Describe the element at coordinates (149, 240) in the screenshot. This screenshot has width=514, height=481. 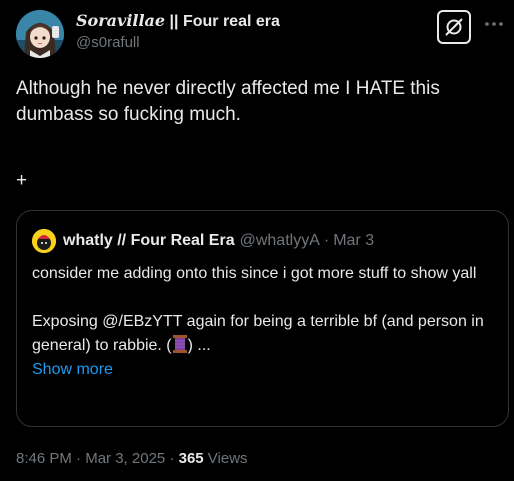
I see `quoted-author-name: whatly // Four Real Era` at that location.